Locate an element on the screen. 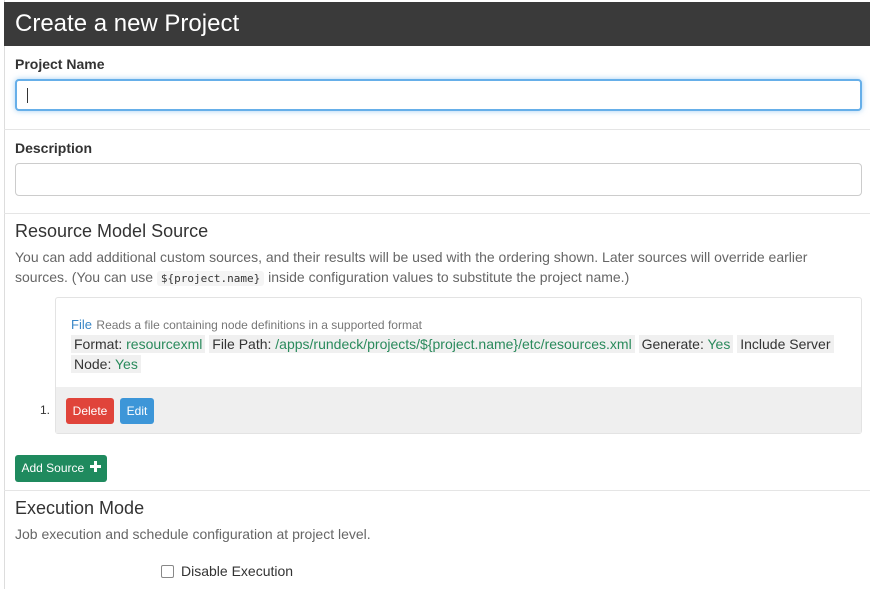  config-generate-value: Yes is located at coordinates (719, 344).